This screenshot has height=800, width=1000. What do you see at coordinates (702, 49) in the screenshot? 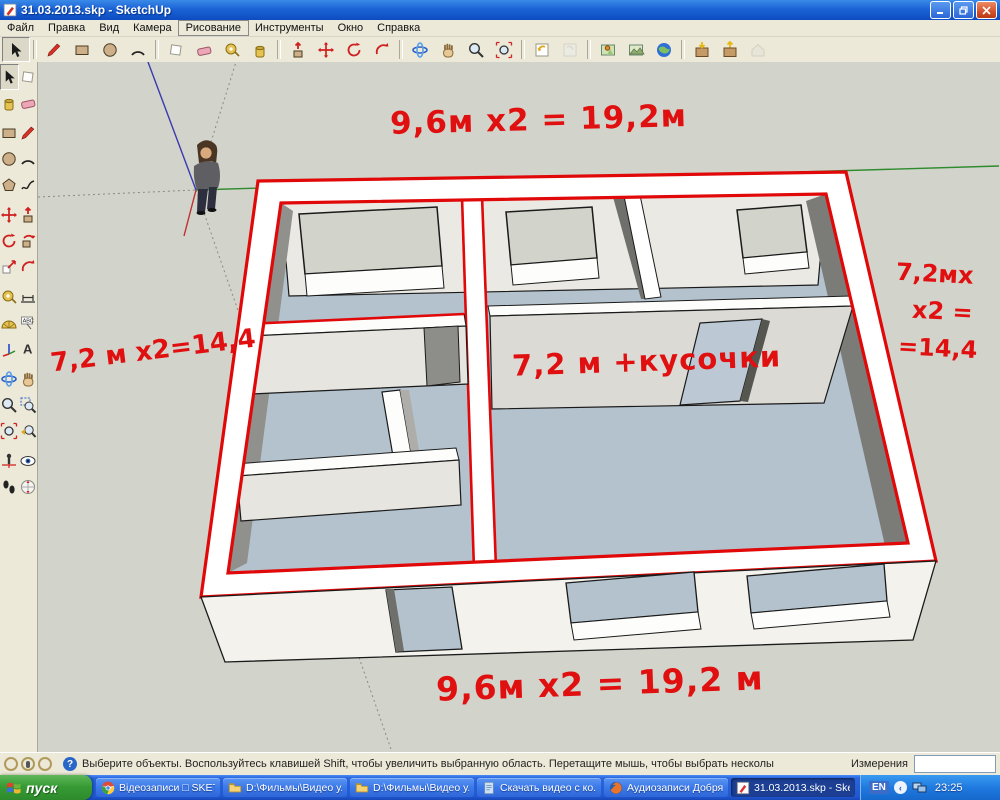
I see `get-models-button` at bounding box center [702, 49].